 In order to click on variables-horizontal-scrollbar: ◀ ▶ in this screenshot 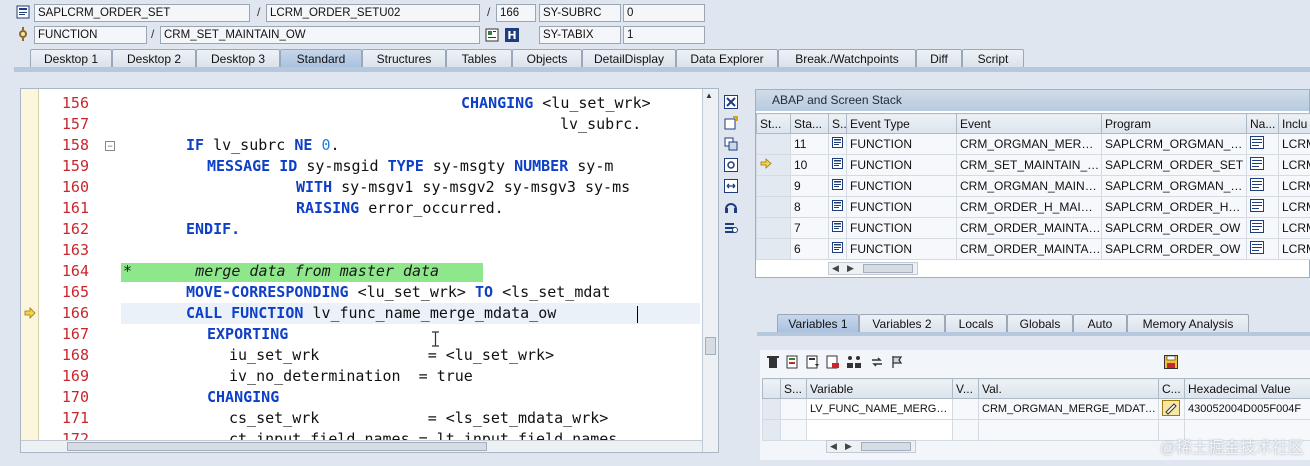, I will do `click(871, 446)`.